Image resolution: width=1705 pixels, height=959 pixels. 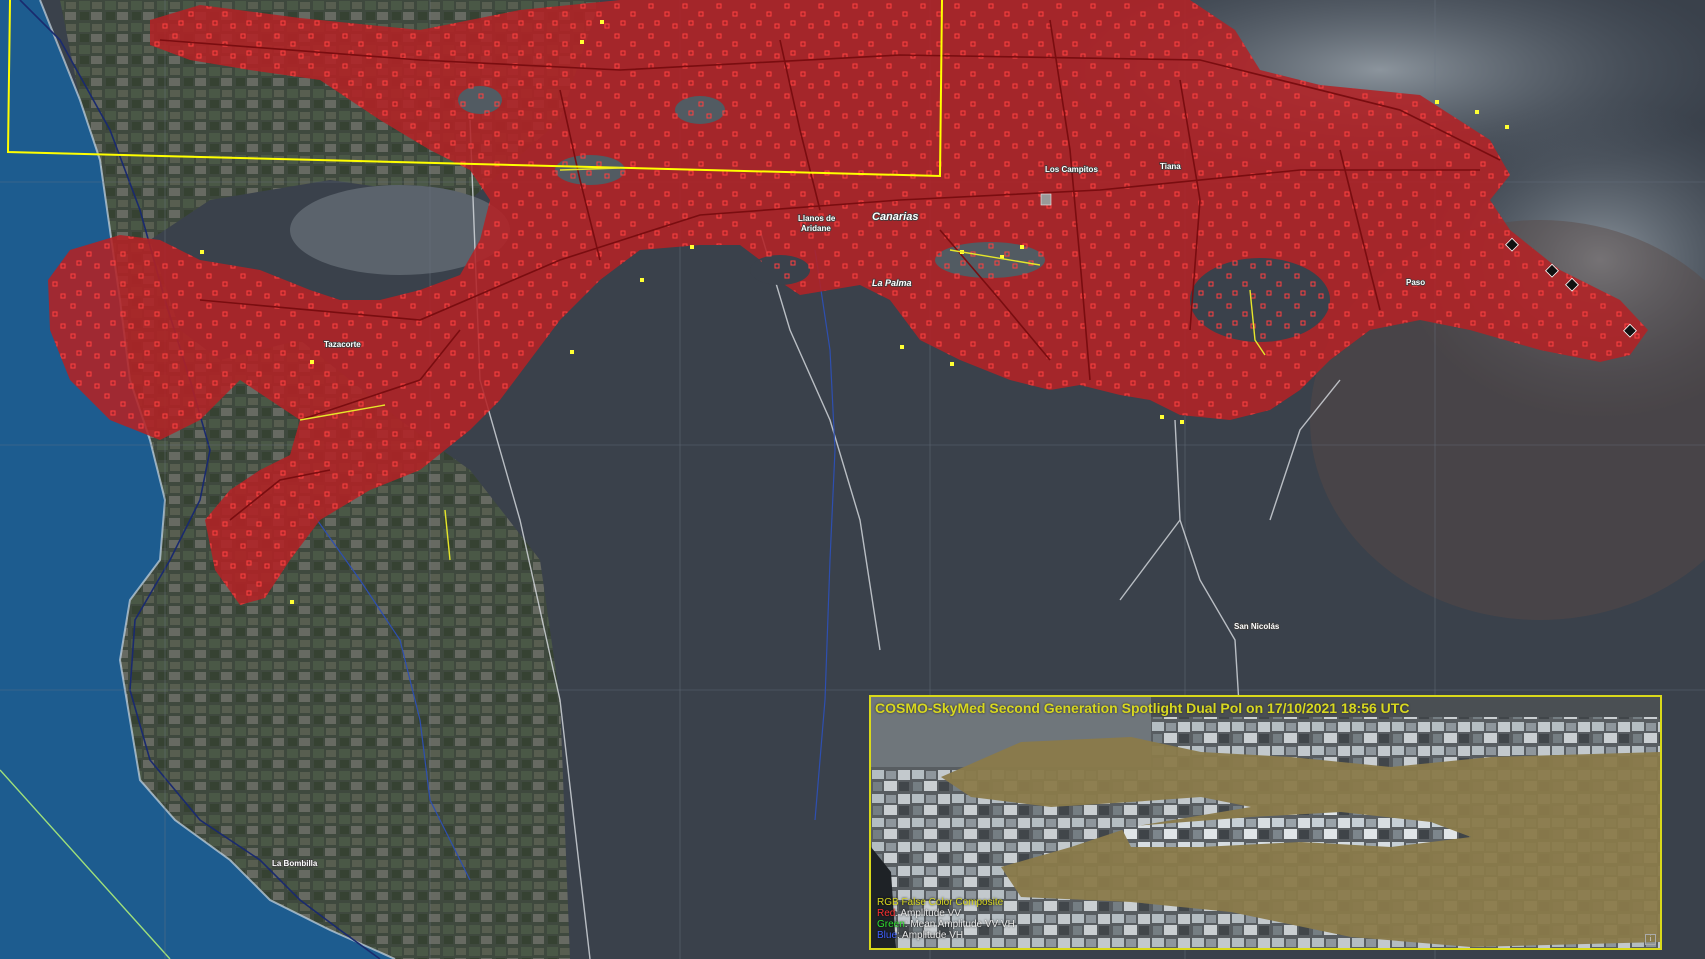 What do you see at coordinates (930, 935) in the screenshot?
I see `legend-blue-value: : Amplitude VH` at bounding box center [930, 935].